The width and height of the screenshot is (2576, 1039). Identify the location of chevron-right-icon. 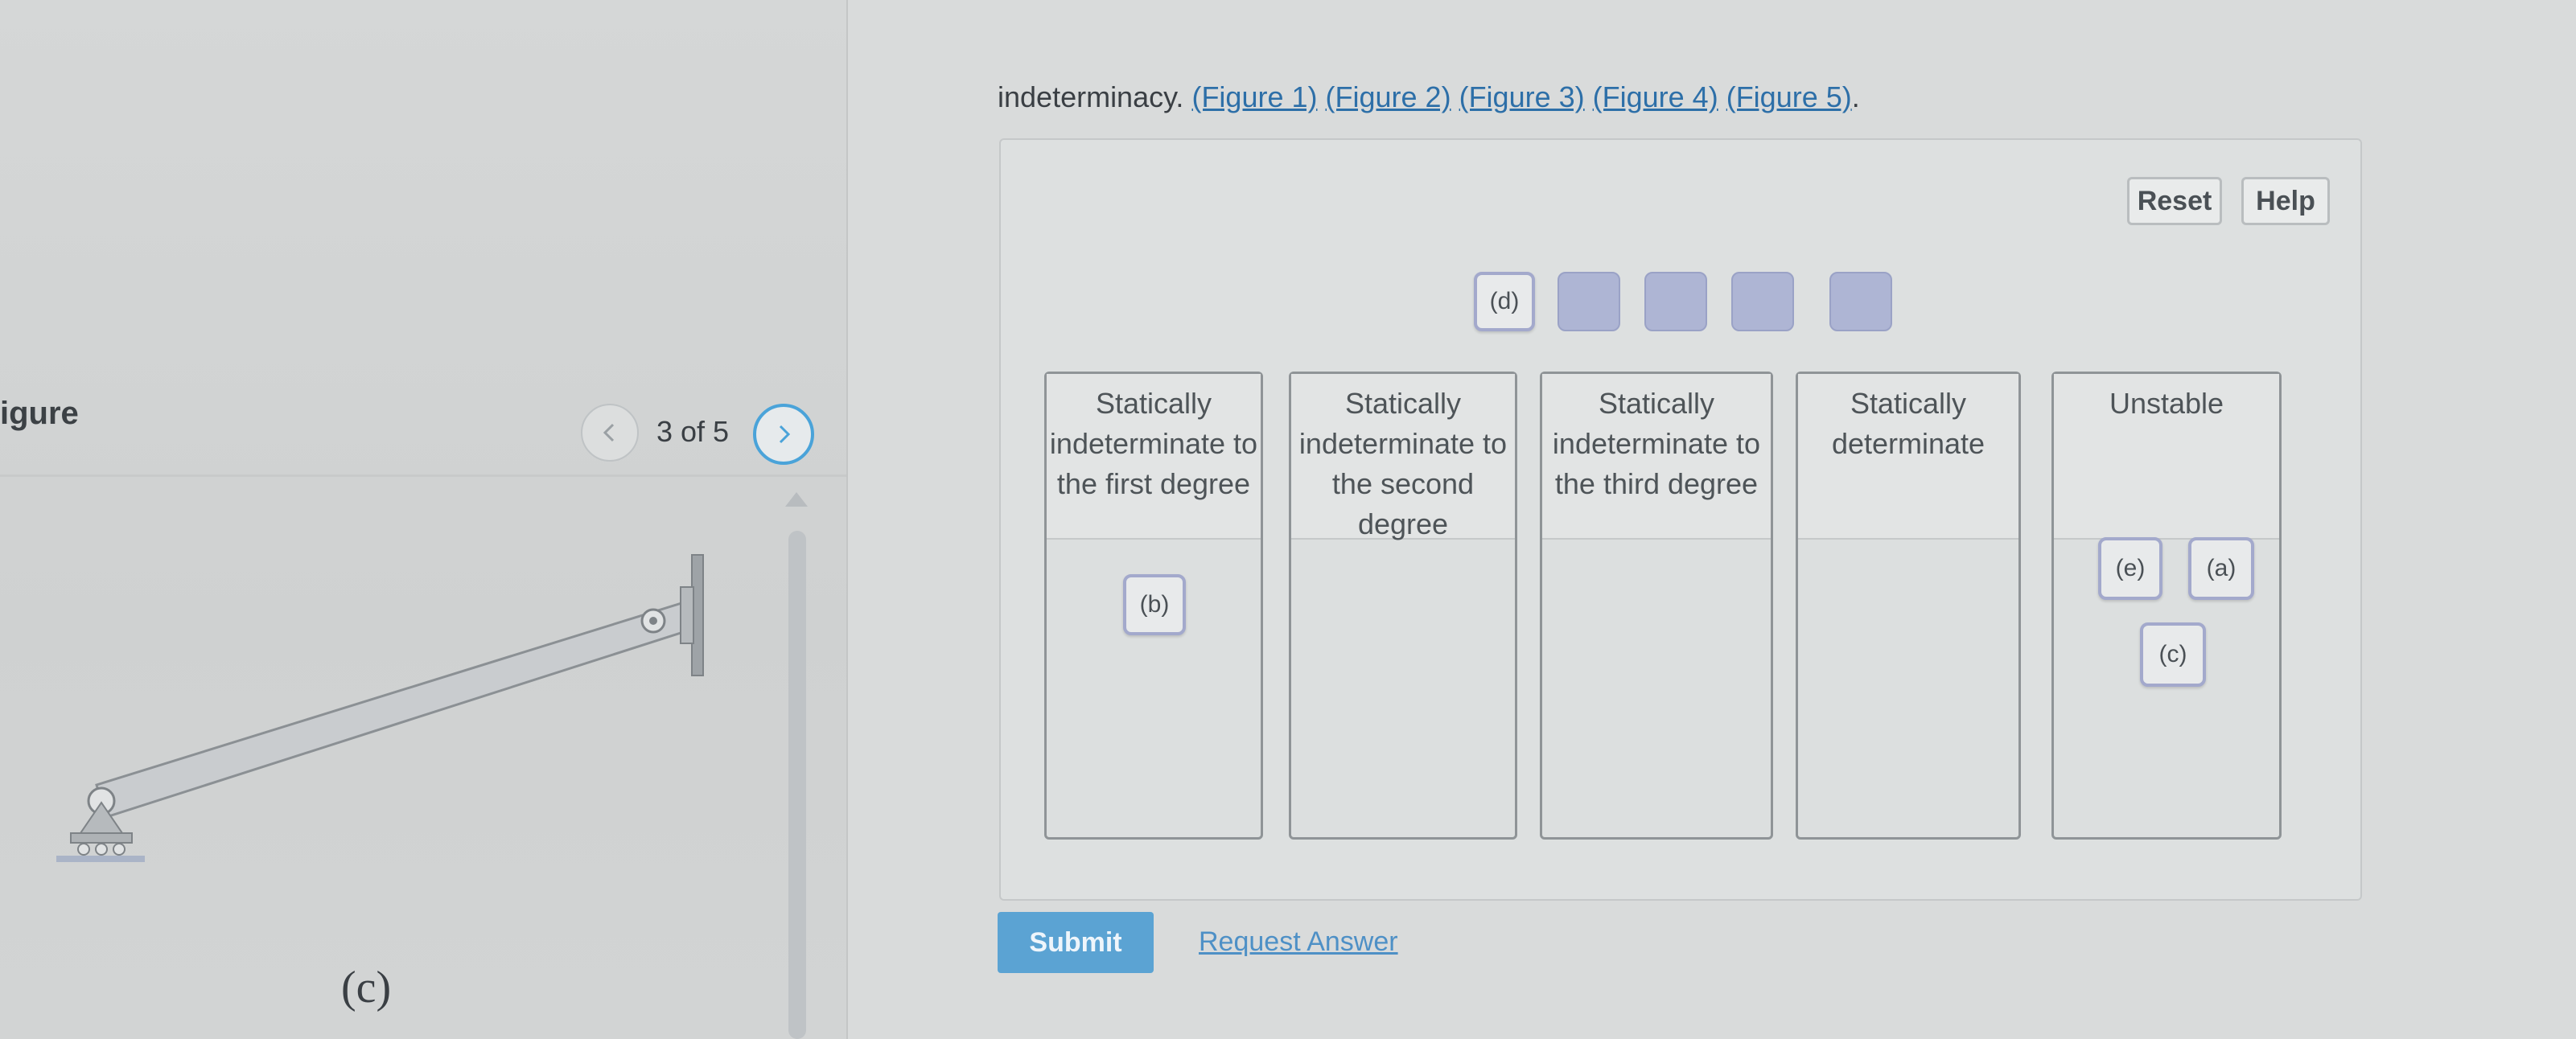
(785, 434).